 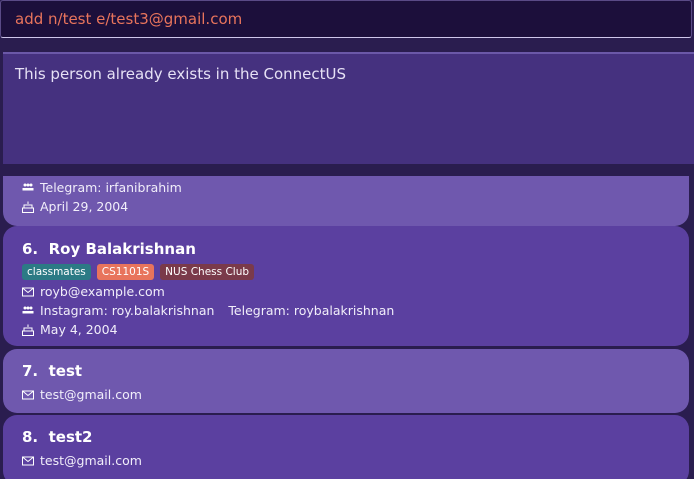 I want to click on person-name: 8. test2, so click(x=57, y=437).